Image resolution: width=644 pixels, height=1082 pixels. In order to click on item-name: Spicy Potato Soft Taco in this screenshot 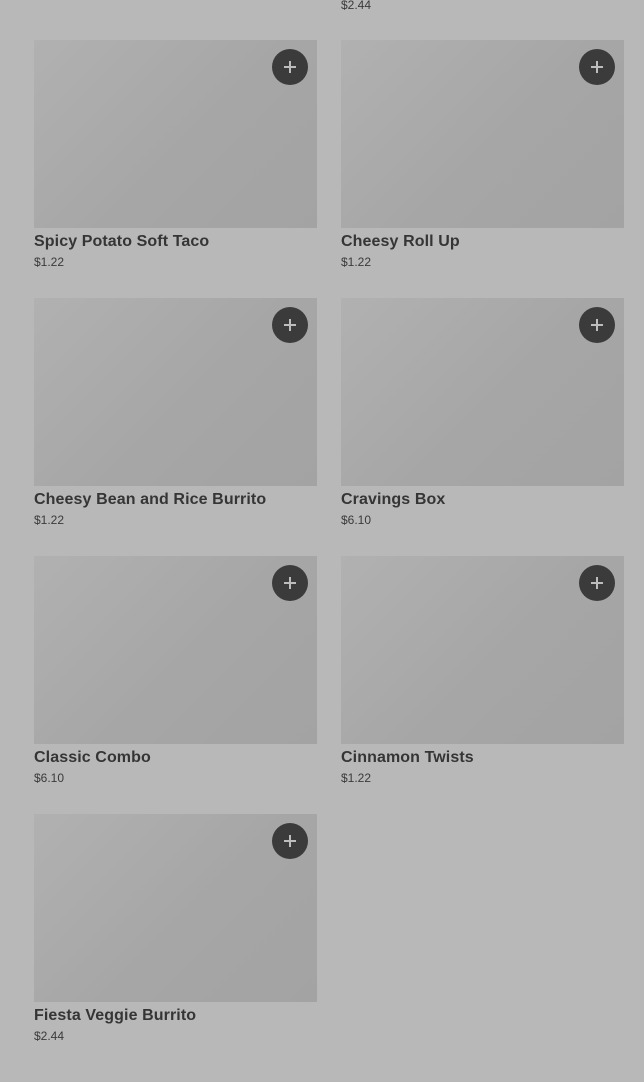, I will do `click(175, 242)`.